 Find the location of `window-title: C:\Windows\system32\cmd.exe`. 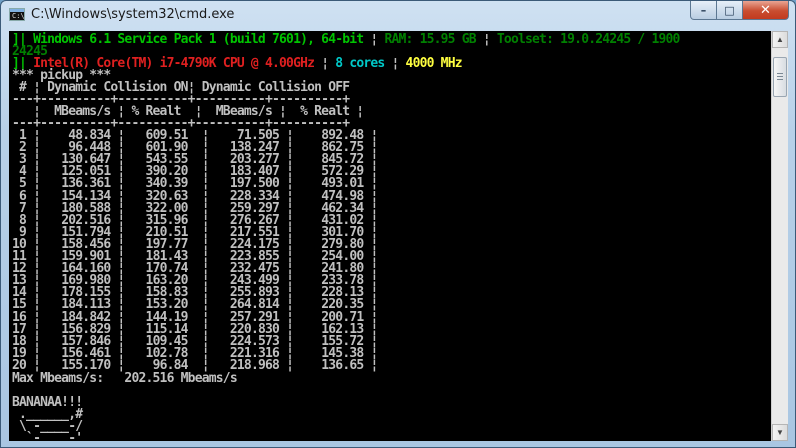

window-title: C:\Windows\system32\cmd.exe is located at coordinates (133, 14).